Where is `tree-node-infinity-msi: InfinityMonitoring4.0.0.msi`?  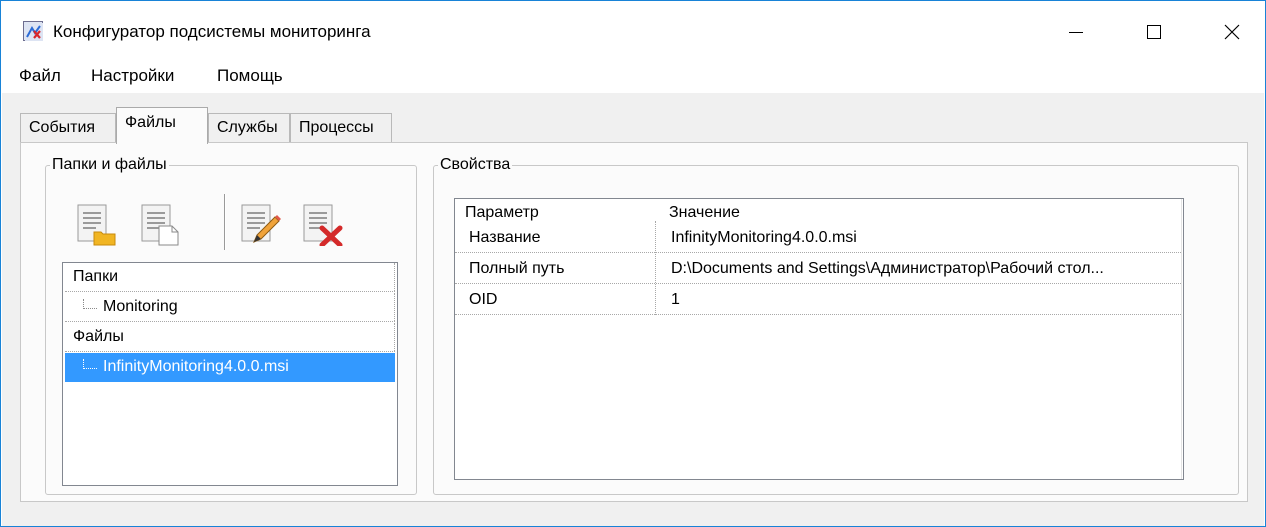
tree-node-infinity-msi: InfinityMonitoring4.0.0.msi is located at coordinates (230, 367).